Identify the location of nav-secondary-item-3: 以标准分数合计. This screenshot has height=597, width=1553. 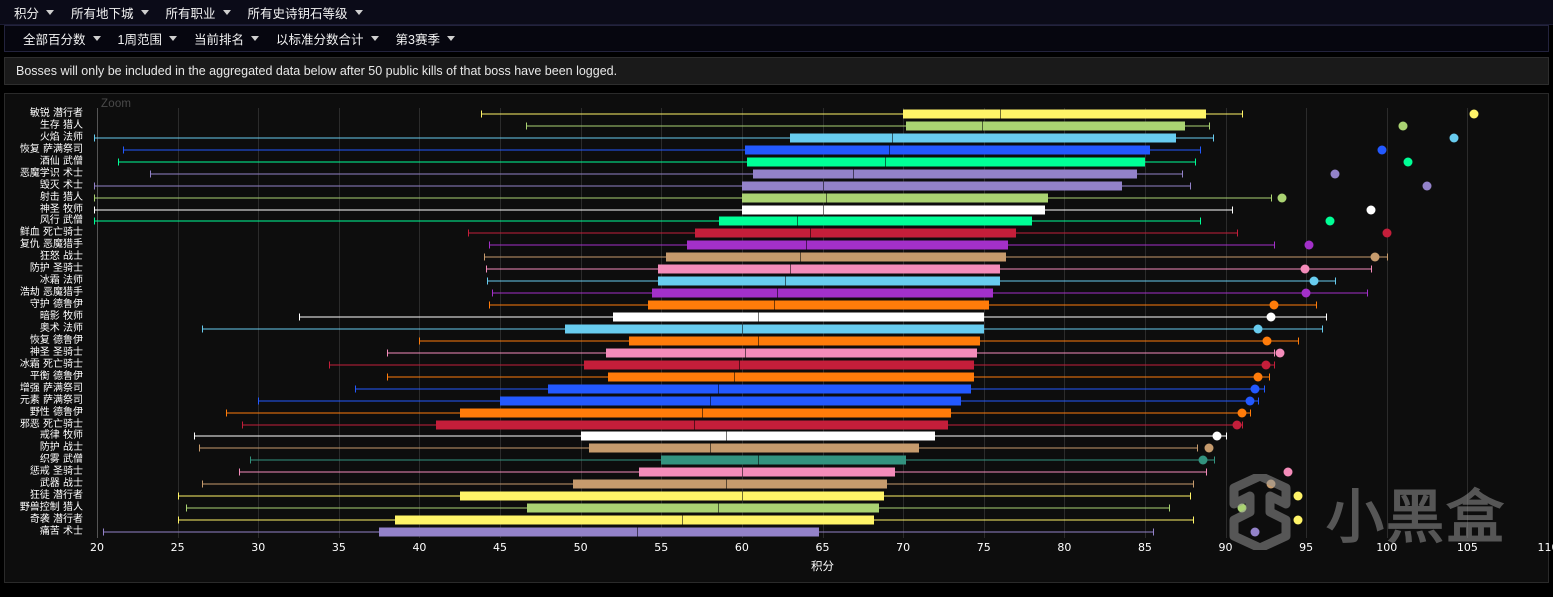
(330, 38).